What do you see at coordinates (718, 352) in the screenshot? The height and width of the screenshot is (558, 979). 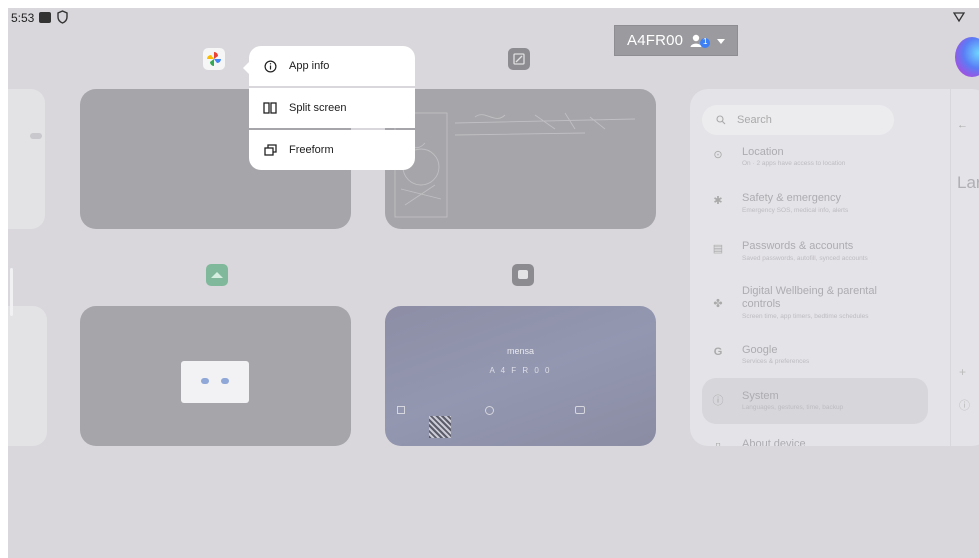 I see `google-icon: G` at bounding box center [718, 352].